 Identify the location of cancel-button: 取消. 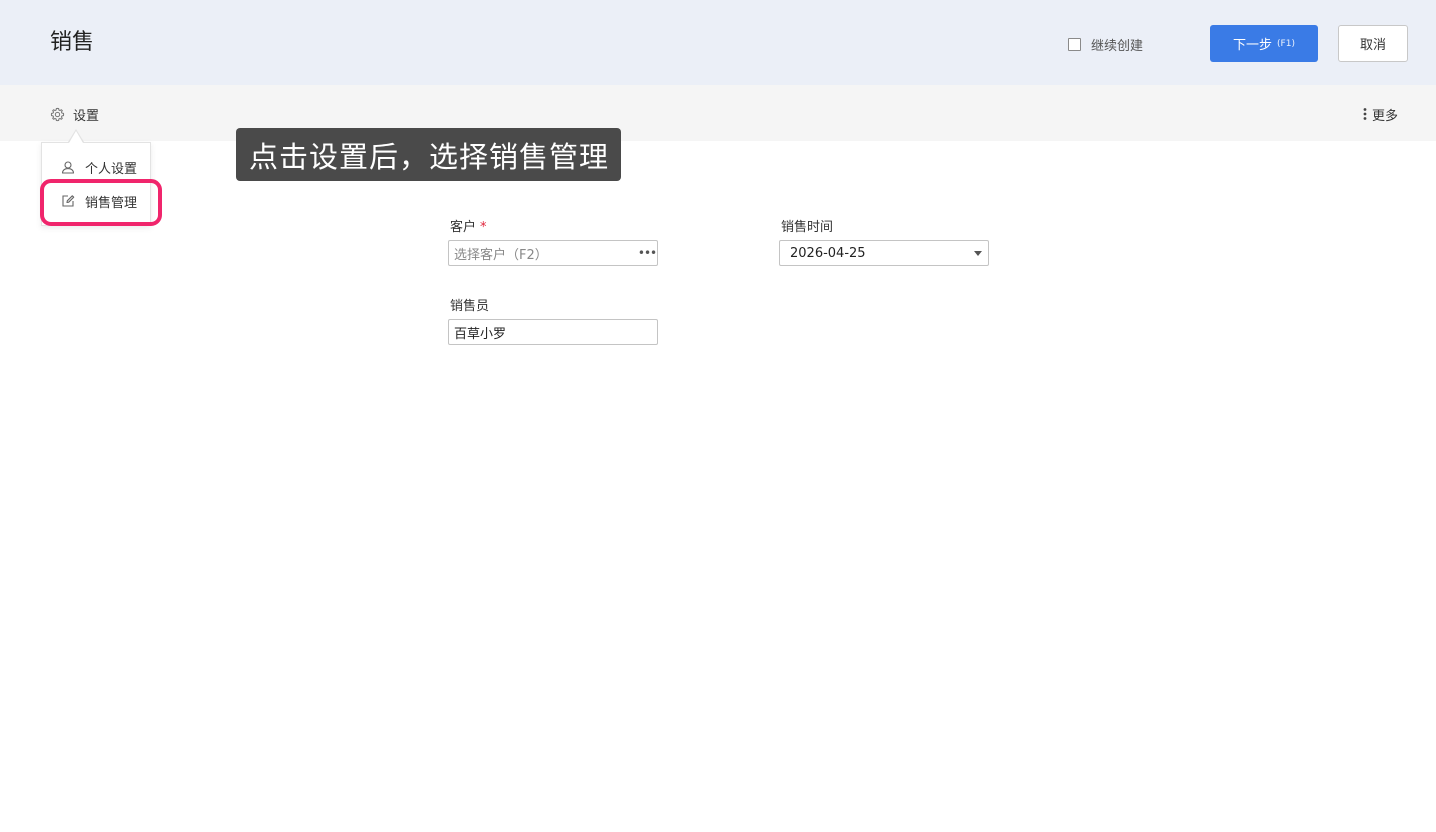
(1373, 43).